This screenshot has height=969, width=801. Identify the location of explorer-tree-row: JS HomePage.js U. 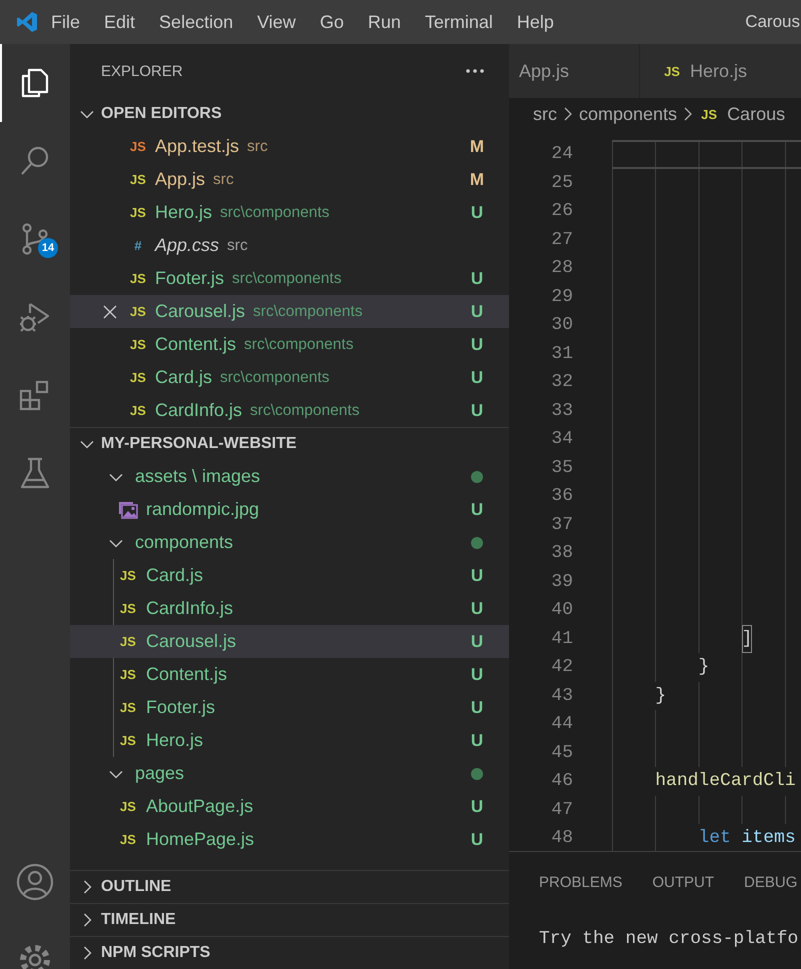
(289, 839).